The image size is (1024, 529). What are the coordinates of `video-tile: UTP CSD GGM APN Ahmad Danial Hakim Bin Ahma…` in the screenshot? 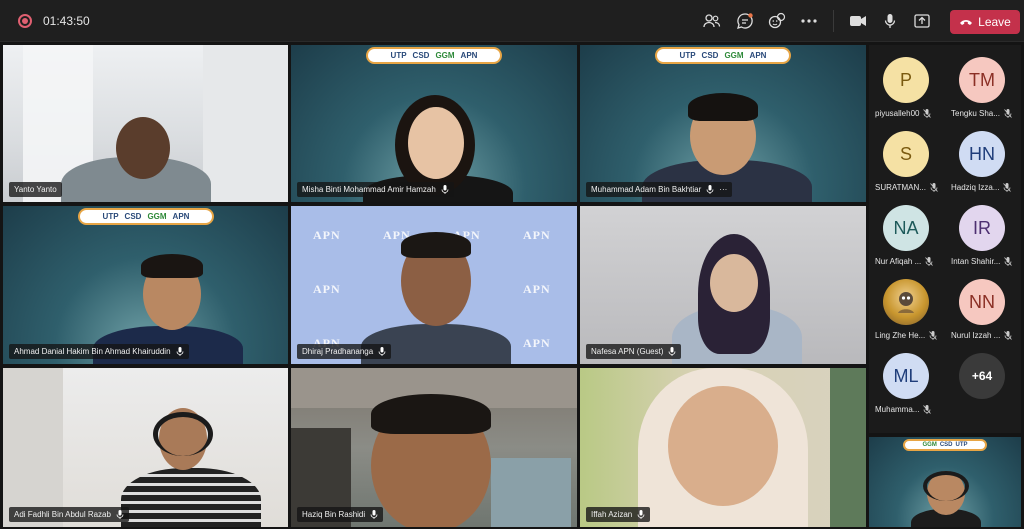 It's located at (145, 285).